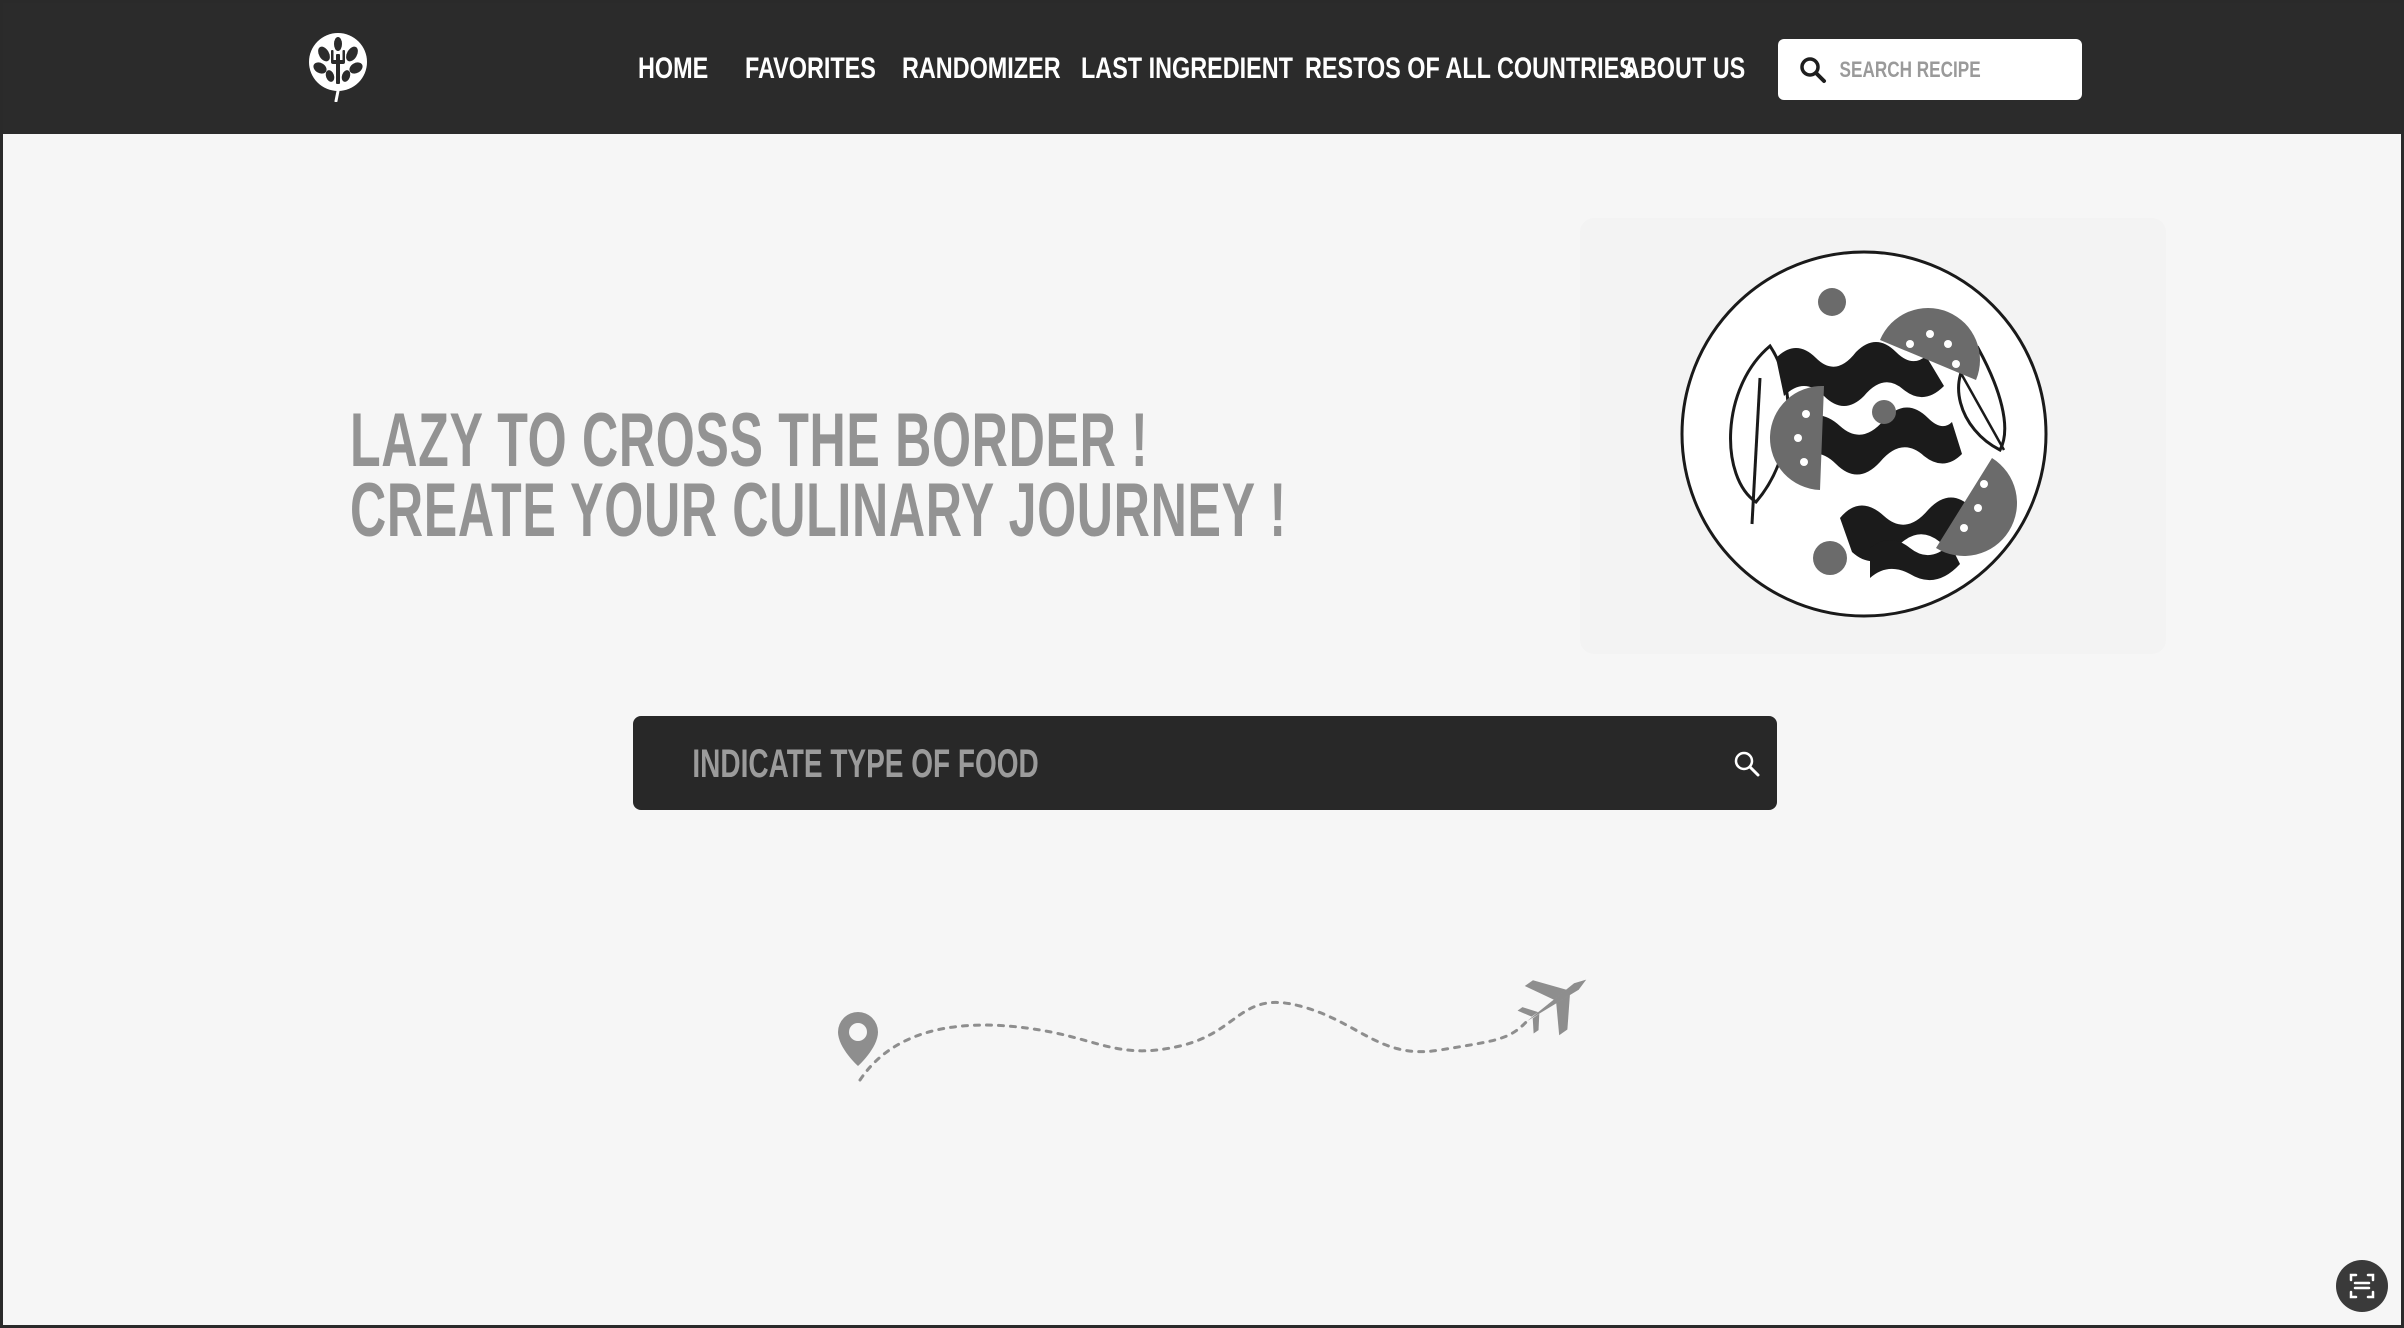  I want to click on map-pin-icon, so click(858, 1039).